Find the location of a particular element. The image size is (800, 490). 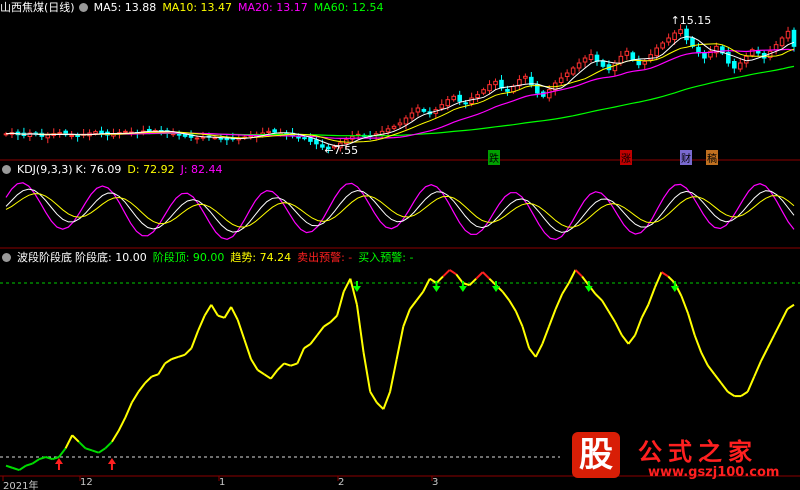

event-marker-report: 稿 is located at coordinates (712, 157).